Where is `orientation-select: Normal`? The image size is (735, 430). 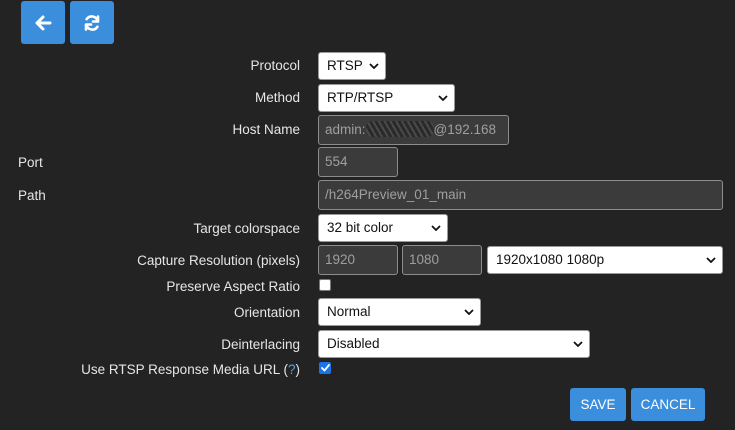 orientation-select: Normal is located at coordinates (399, 312).